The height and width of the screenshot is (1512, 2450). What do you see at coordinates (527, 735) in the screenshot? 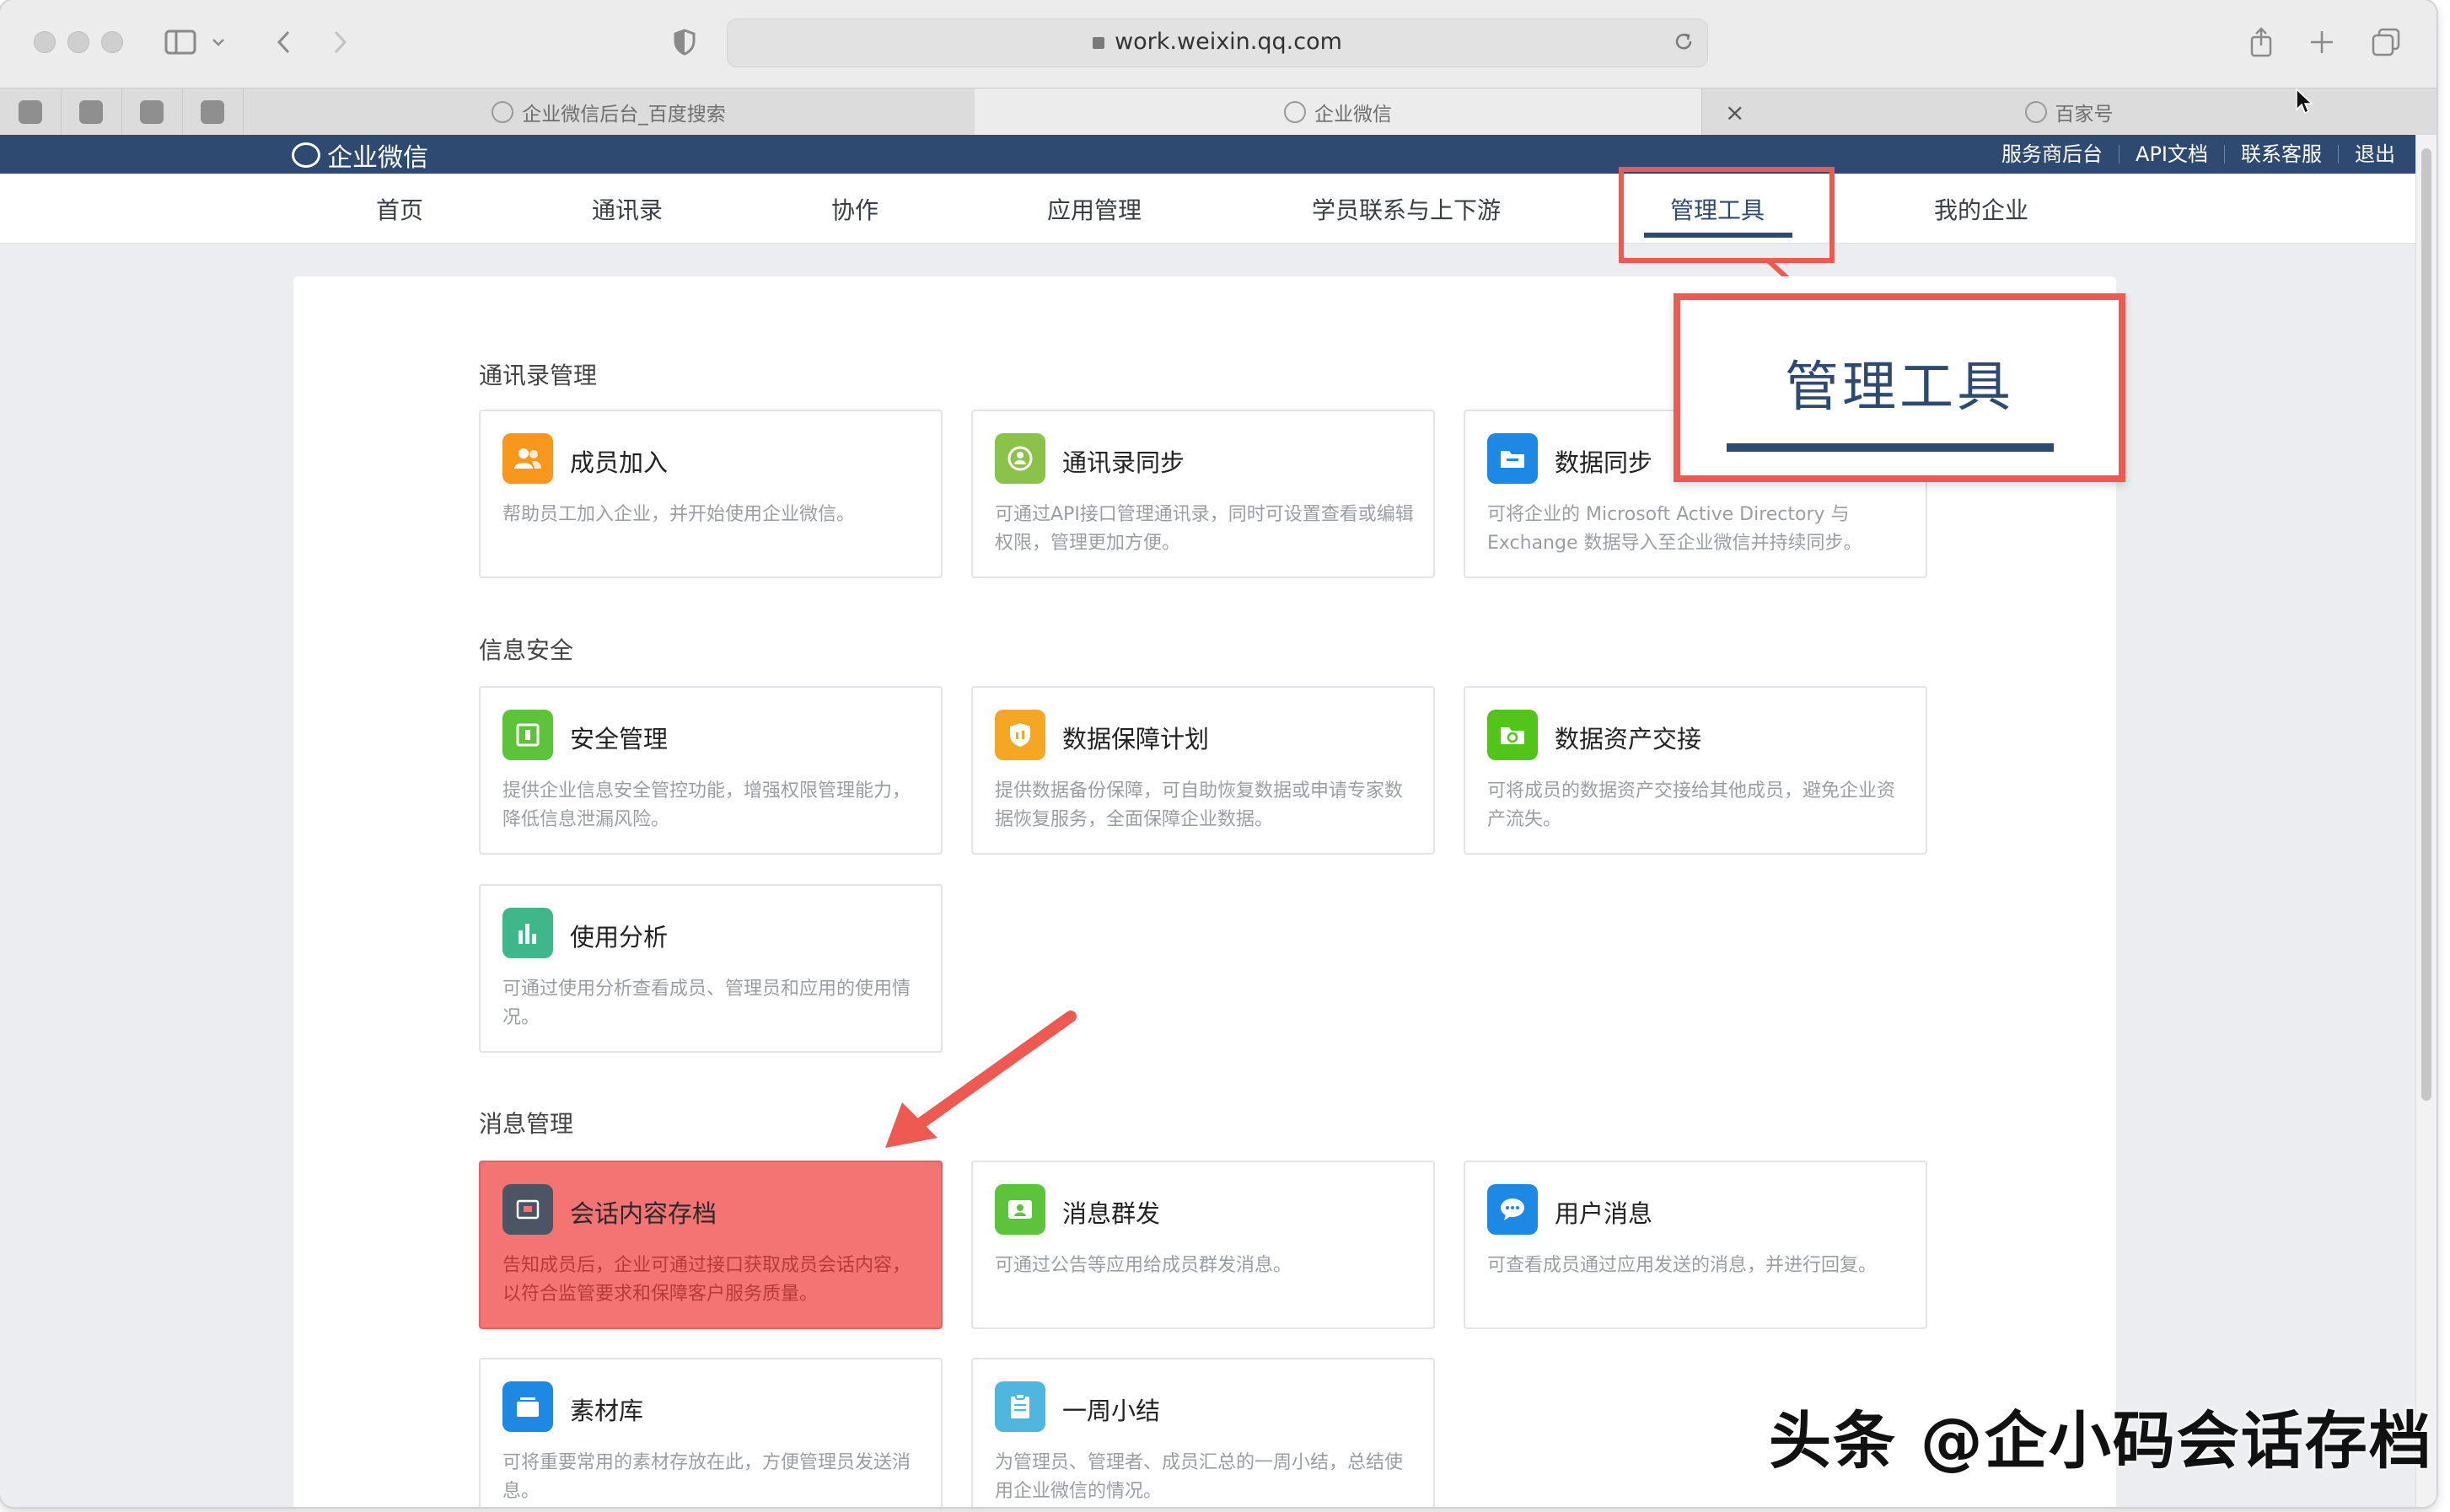
I see `security-icon` at bounding box center [527, 735].